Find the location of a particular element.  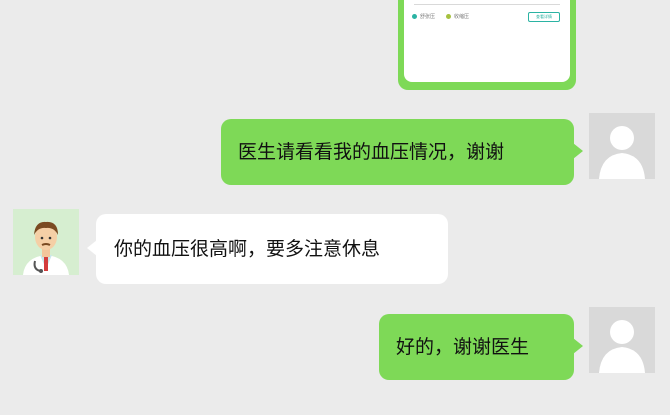

message-text: 你的血压很高啊，要多注意休息 is located at coordinates (247, 249).